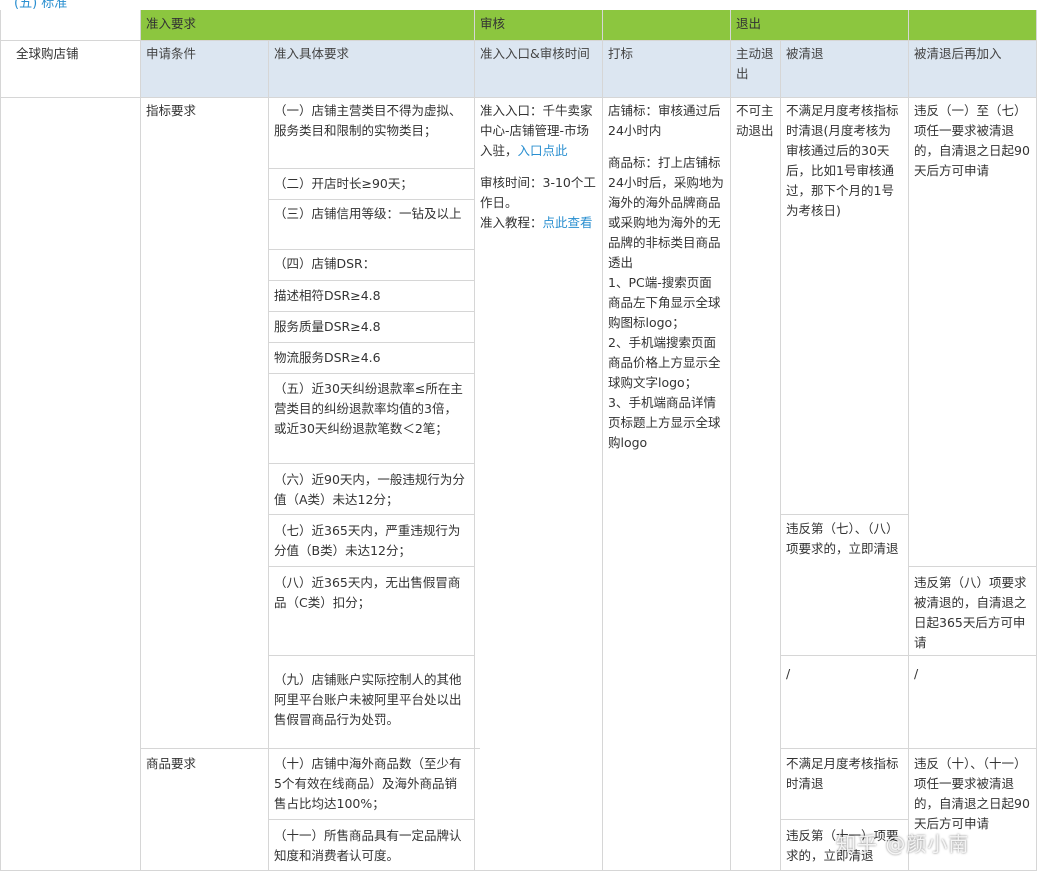  What do you see at coordinates (204, 68) in the screenshot?
I see `subheader-apply-condition: 申请条件` at bounding box center [204, 68].